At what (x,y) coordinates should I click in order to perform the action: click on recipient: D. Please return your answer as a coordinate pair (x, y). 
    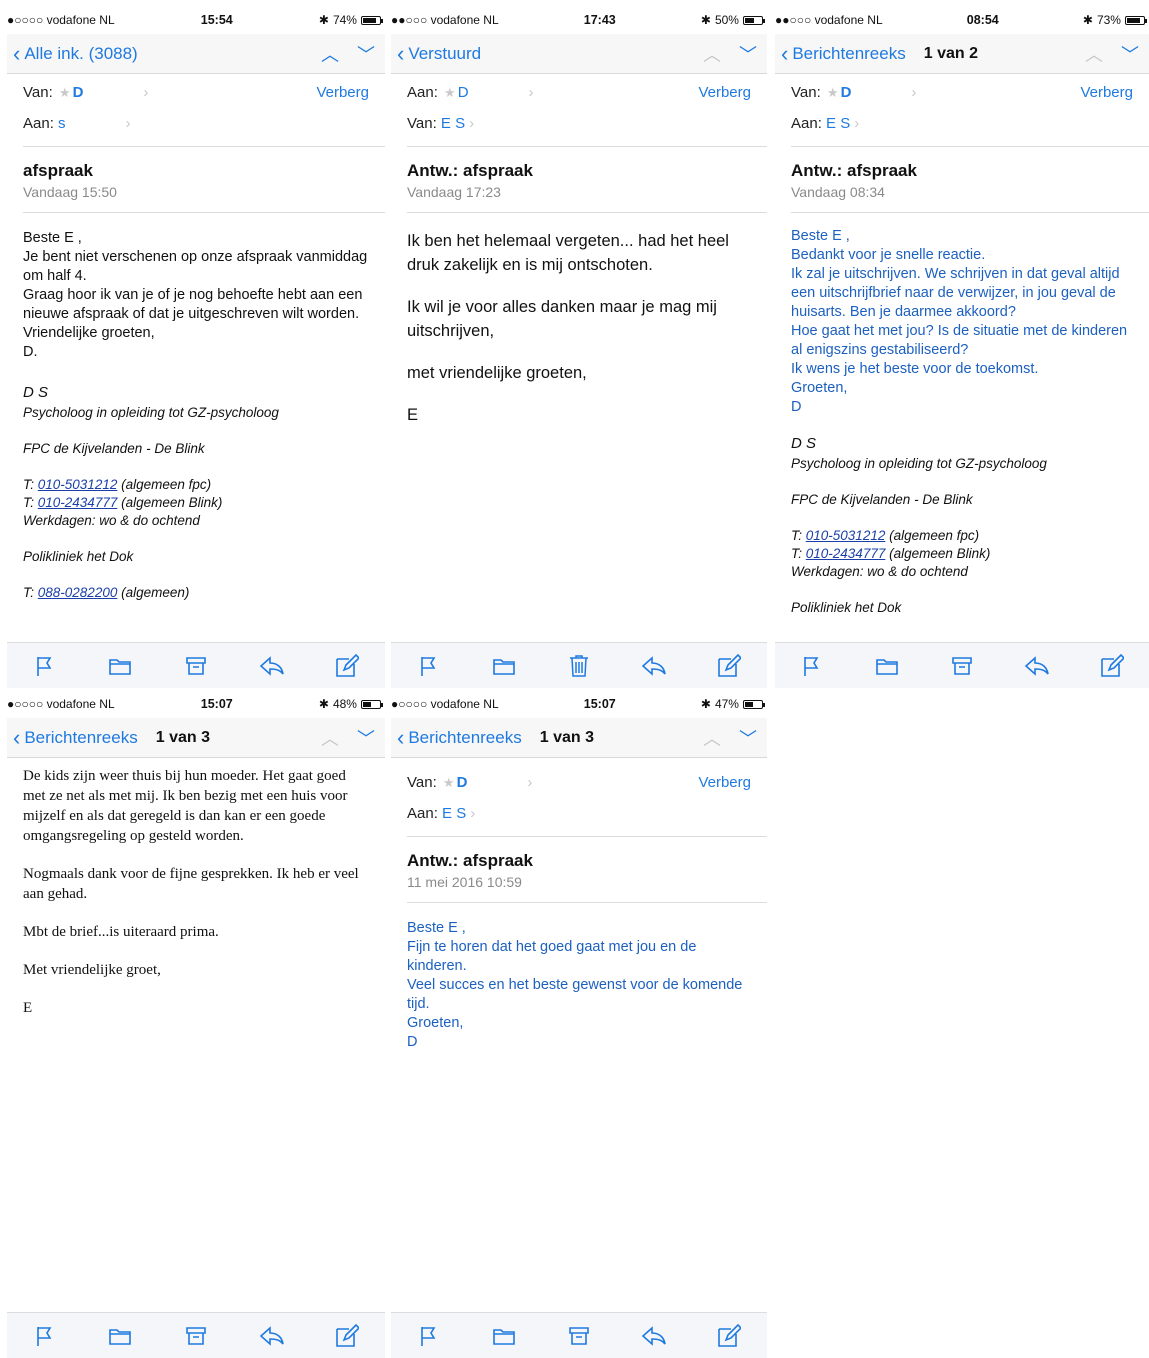
    Looking at the image, I should click on (463, 92).